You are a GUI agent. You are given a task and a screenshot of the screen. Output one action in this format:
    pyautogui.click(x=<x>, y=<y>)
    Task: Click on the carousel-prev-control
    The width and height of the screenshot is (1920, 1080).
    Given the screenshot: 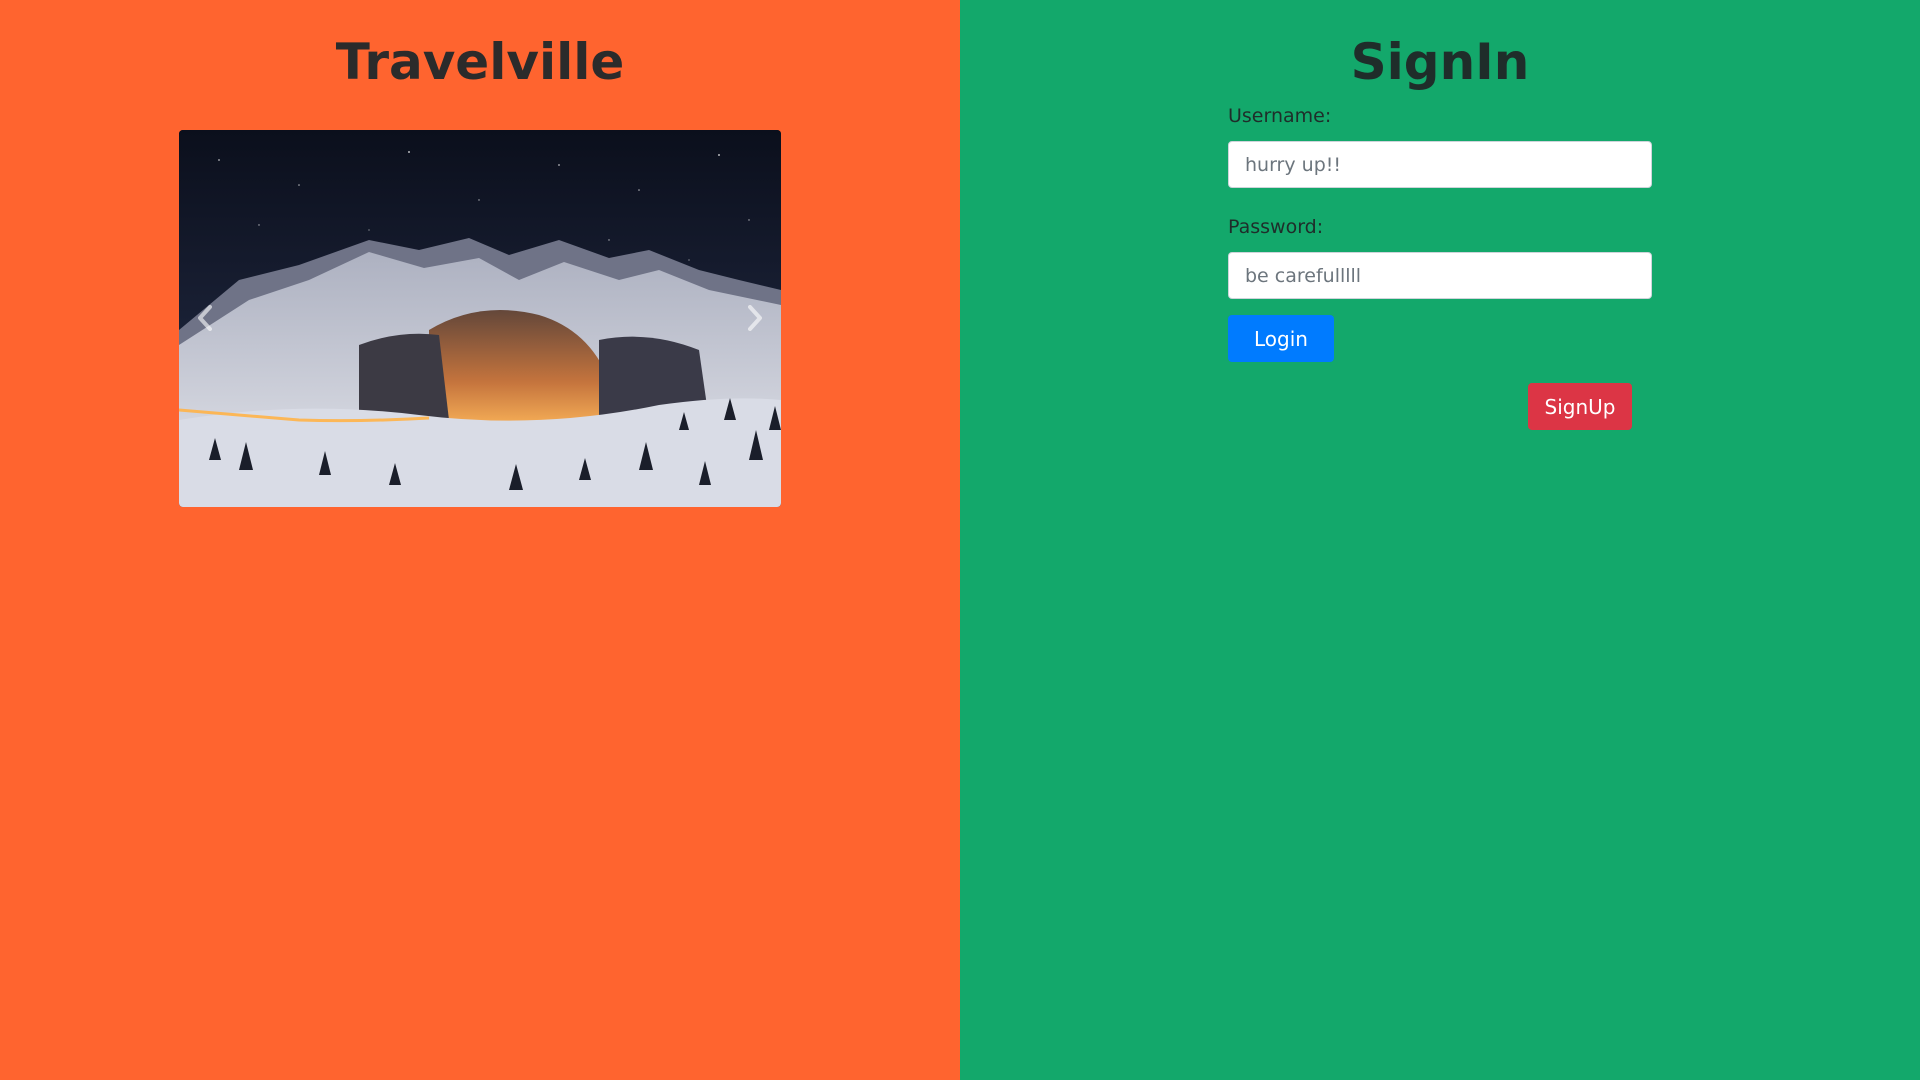 What is the action you would take?
    pyautogui.click(x=205, y=318)
    